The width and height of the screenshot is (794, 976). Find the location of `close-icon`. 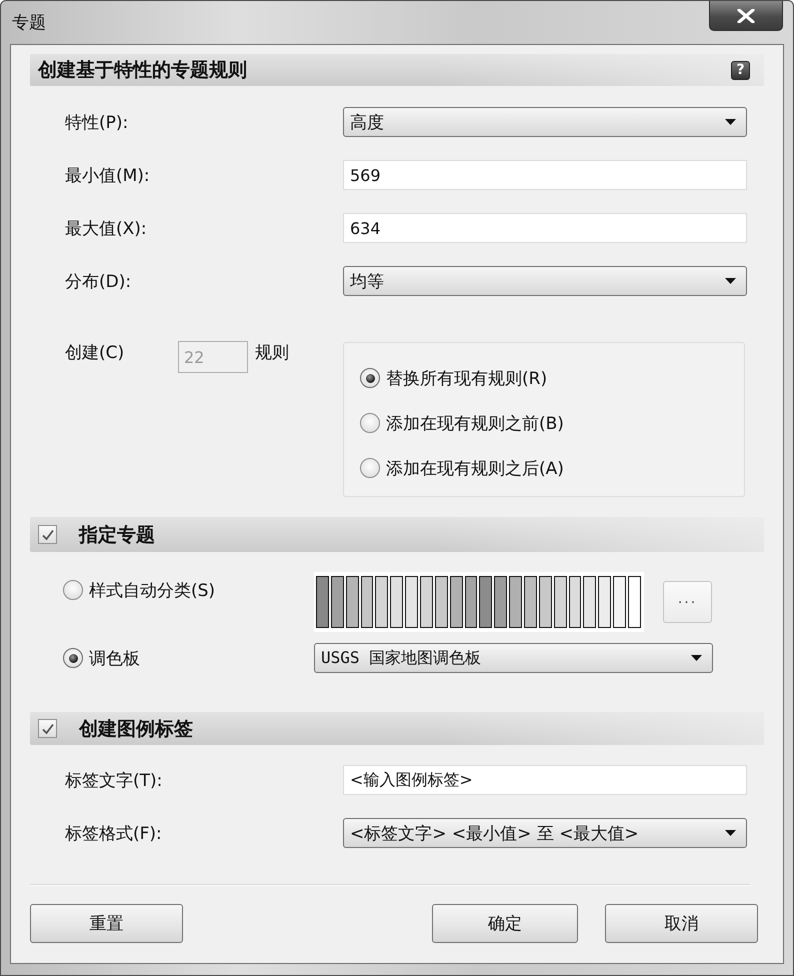

close-icon is located at coordinates (746, 15).